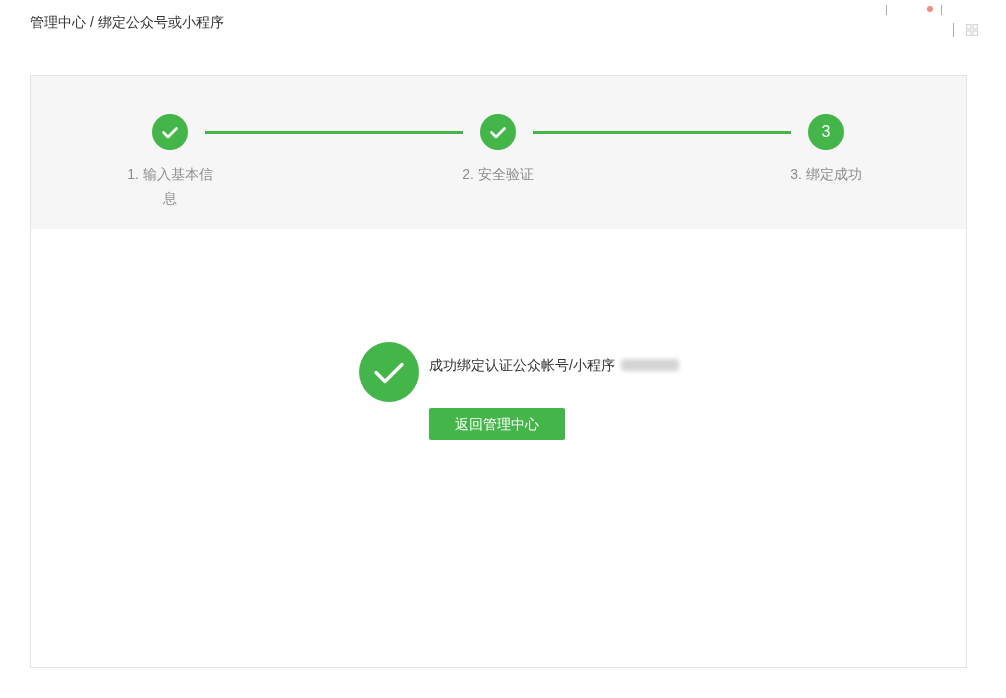 This screenshot has height=698, width=1006. What do you see at coordinates (127, 22) in the screenshot?
I see `breadcrumb: 管理中心 / 绑定公众号或小程序` at bounding box center [127, 22].